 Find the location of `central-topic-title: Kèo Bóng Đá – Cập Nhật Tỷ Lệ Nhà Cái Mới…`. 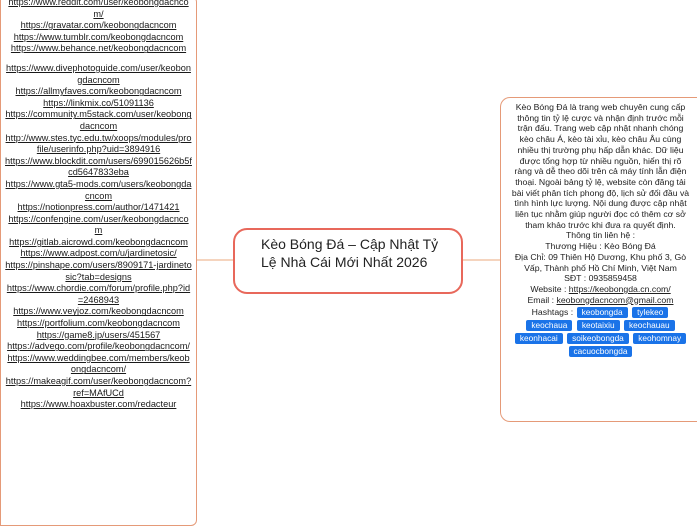

central-topic-title: Kèo Bóng Đá – Cập Nhật Tỷ Lệ Nhà Cái Mới… is located at coordinates (350, 253).